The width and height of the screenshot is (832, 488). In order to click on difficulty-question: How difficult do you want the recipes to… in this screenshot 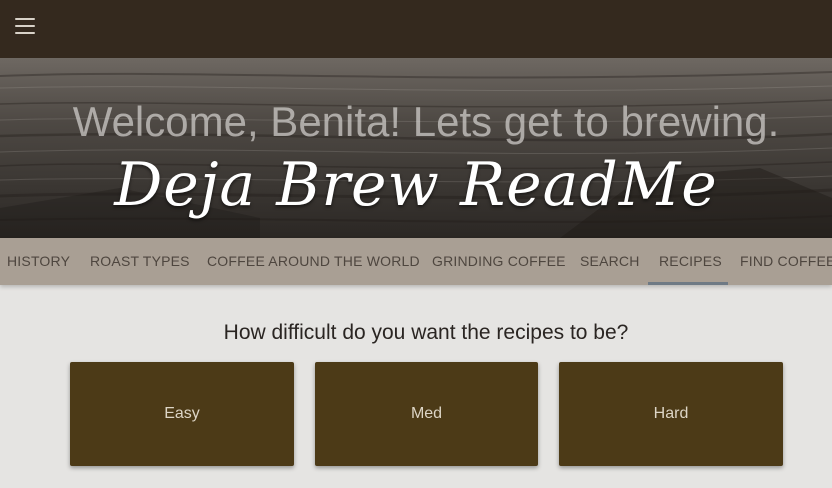, I will do `click(426, 332)`.